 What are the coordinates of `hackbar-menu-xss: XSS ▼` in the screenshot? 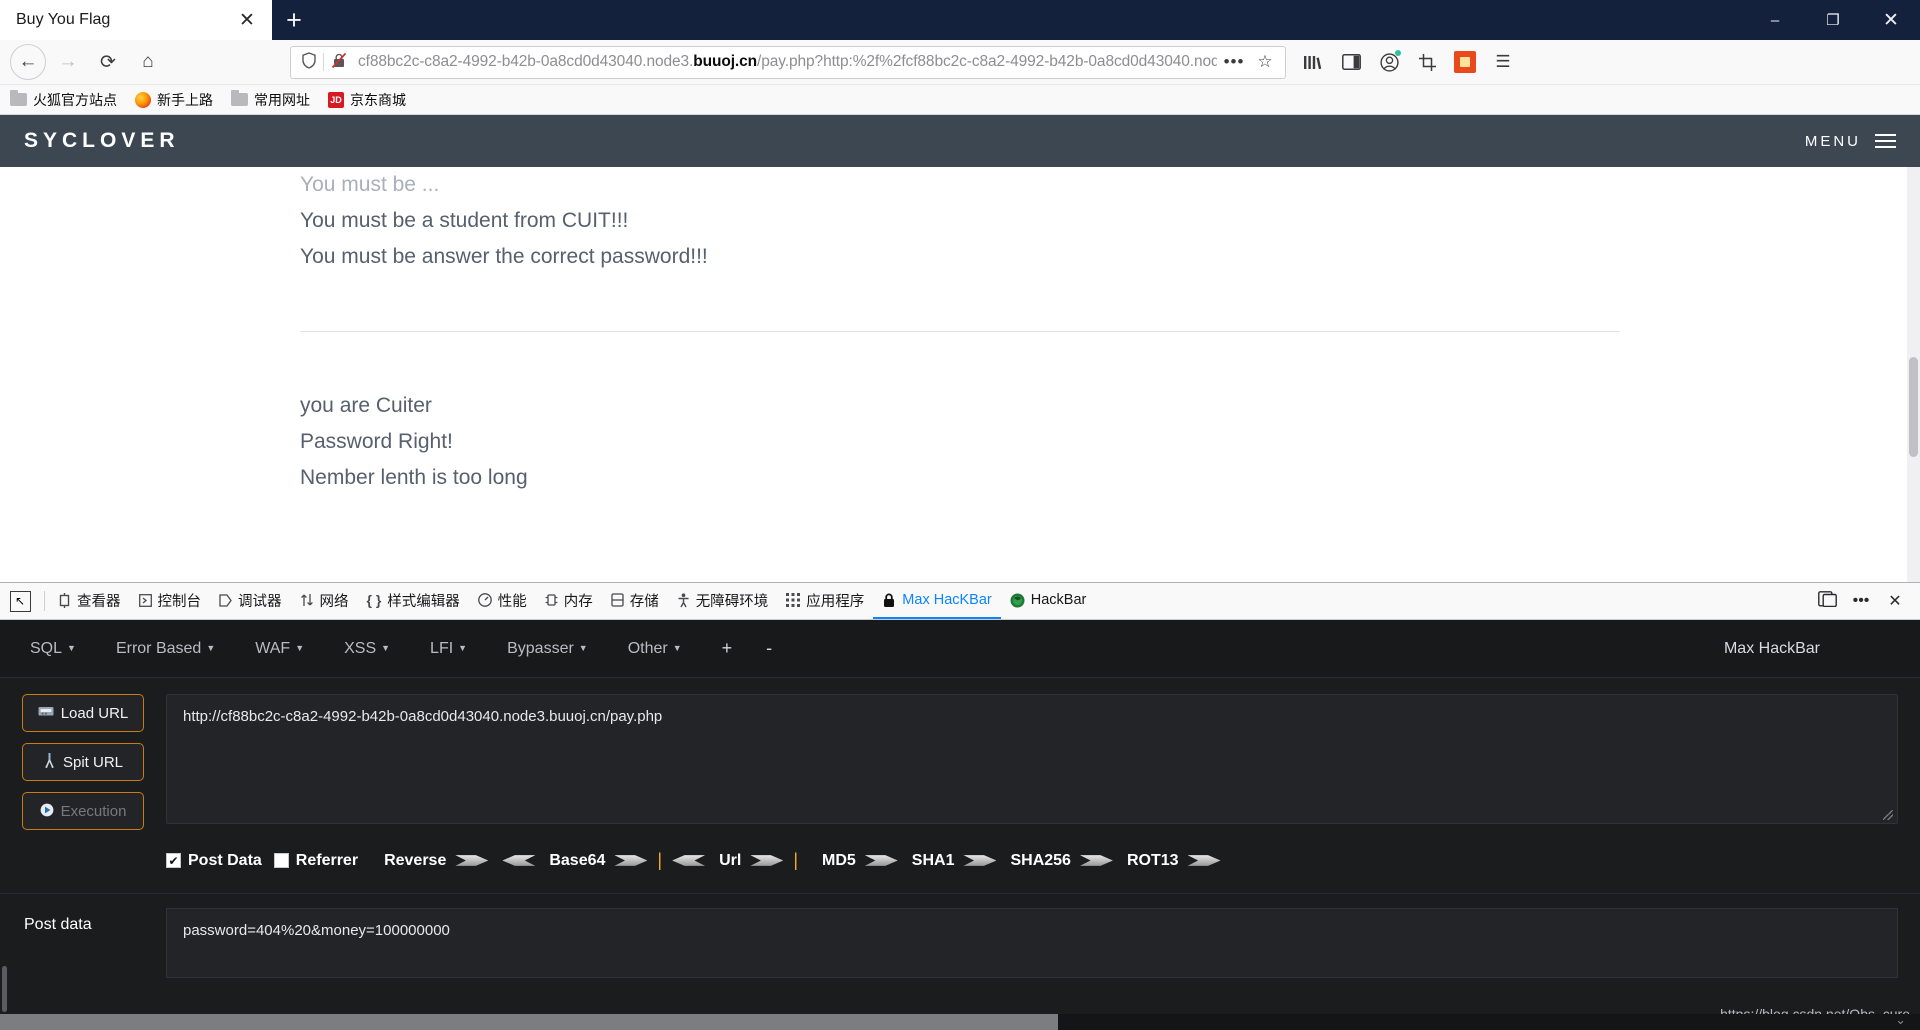 It's located at (367, 649).